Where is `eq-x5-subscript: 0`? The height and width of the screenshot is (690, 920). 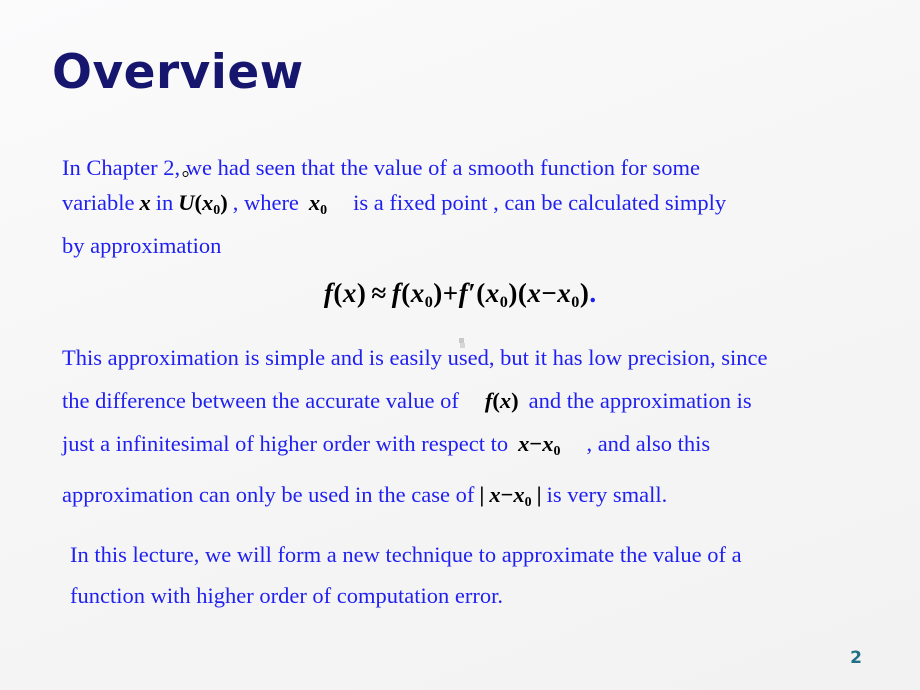
eq-x5-subscript: 0 is located at coordinates (575, 301).